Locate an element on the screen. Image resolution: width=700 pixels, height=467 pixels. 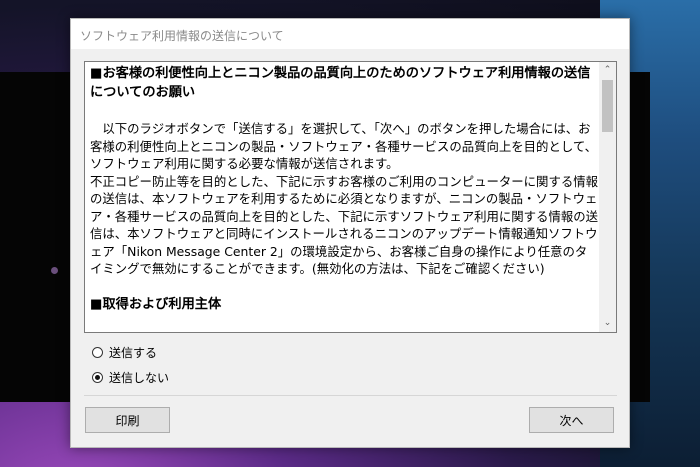
radio-send: 送信する is located at coordinates (124, 352).